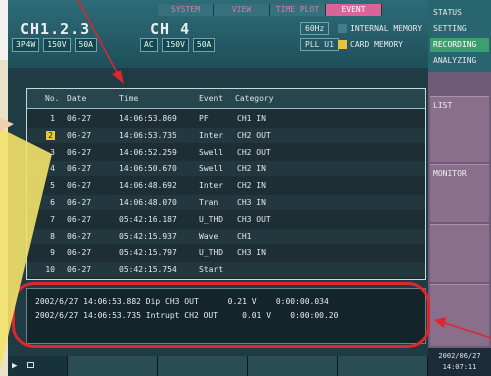  Describe the element at coordinates (254, 98) in the screenshot. I see `header-category: Category` at that location.